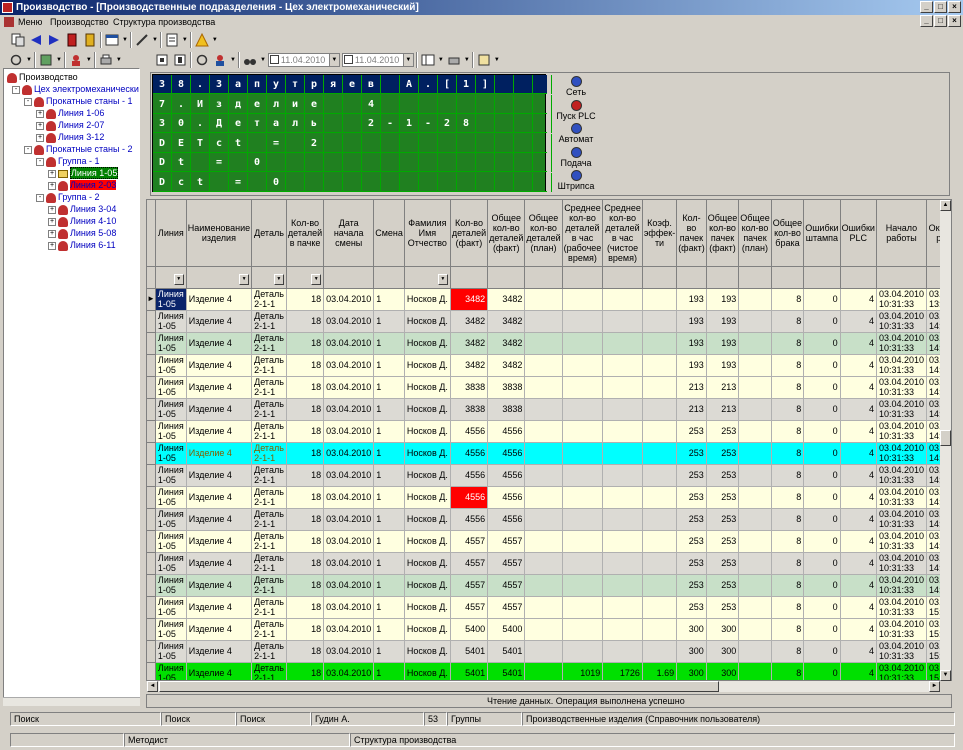  Describe the element at coordinates (112, 40) in the screenshot. I see `calendar-icon` at that location.